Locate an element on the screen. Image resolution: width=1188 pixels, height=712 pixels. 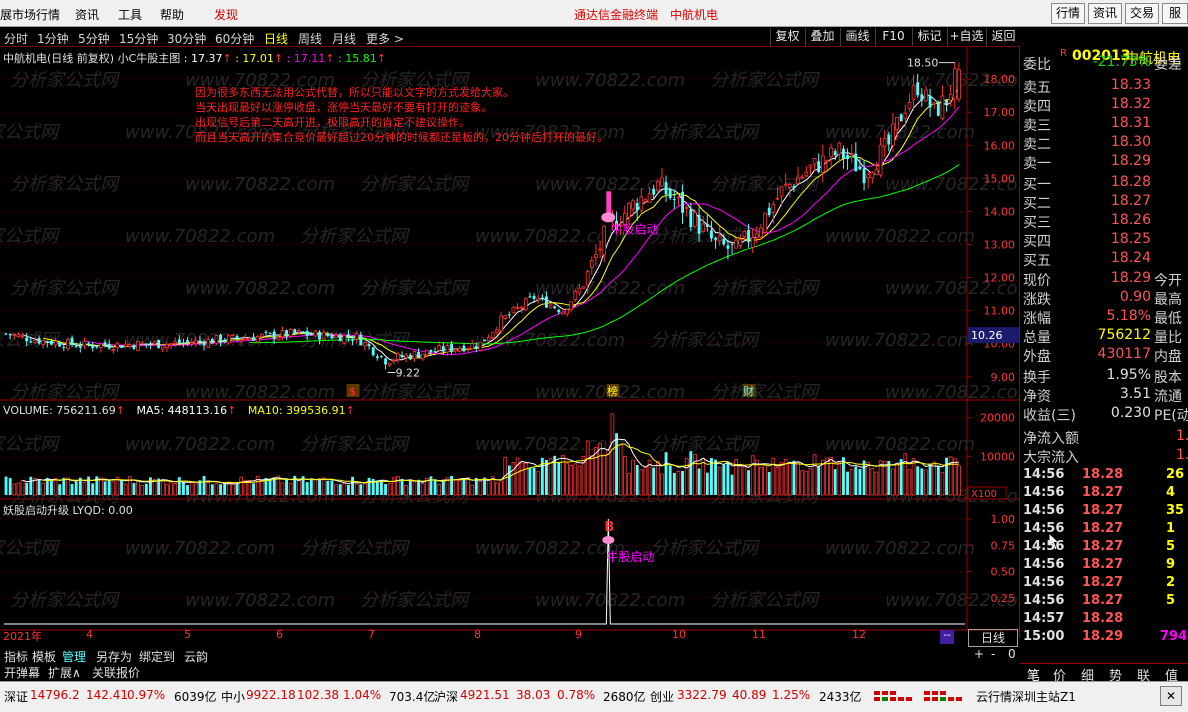
app-title-stock: 中航机电 is located at coordinates (694, 15).